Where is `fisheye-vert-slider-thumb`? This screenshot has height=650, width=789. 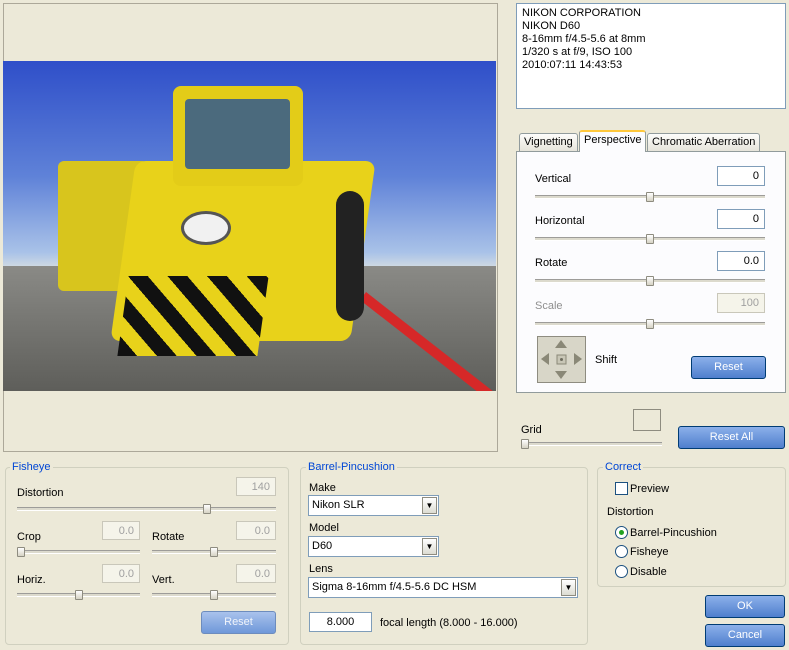
fisheye-vert-slider-thumb is located at coordinates (214, 595).